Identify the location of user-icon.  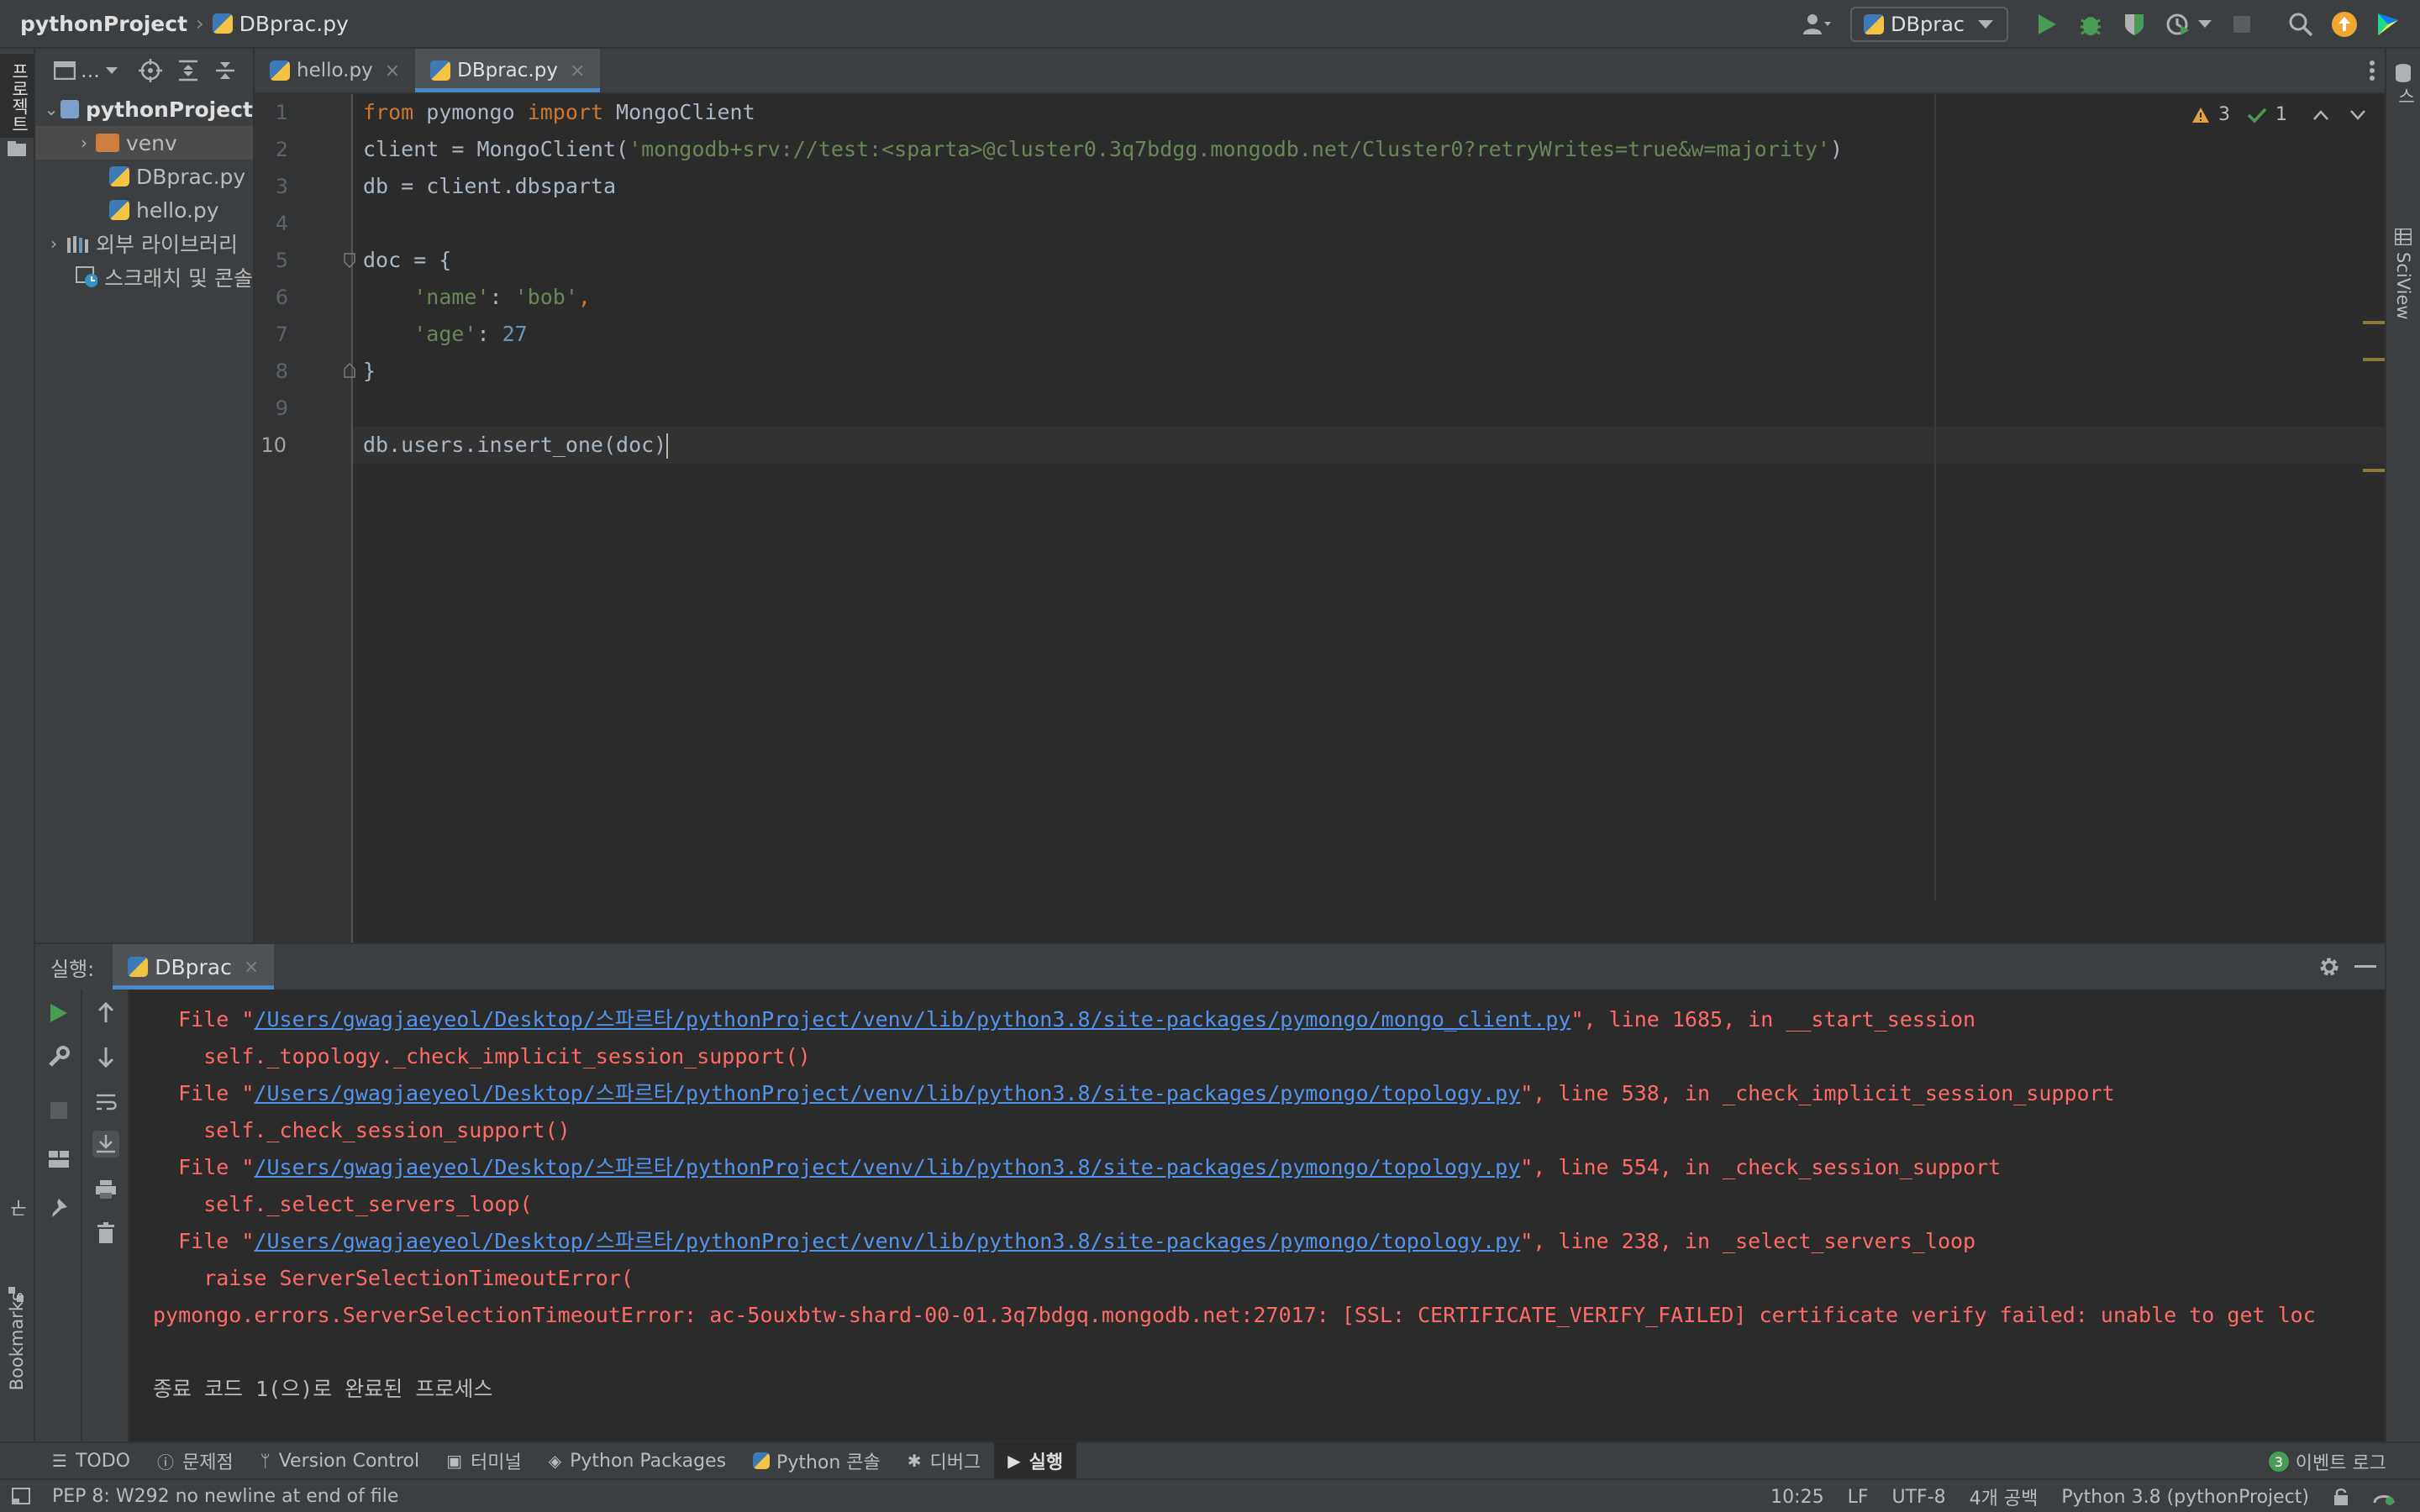
(1816, 24).